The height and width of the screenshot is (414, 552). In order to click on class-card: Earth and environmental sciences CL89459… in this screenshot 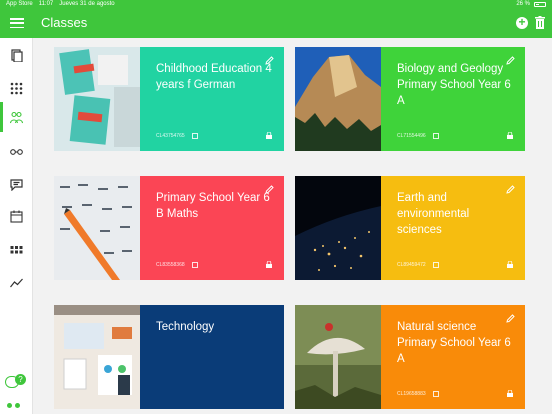, I will do `click(410, 228)`.